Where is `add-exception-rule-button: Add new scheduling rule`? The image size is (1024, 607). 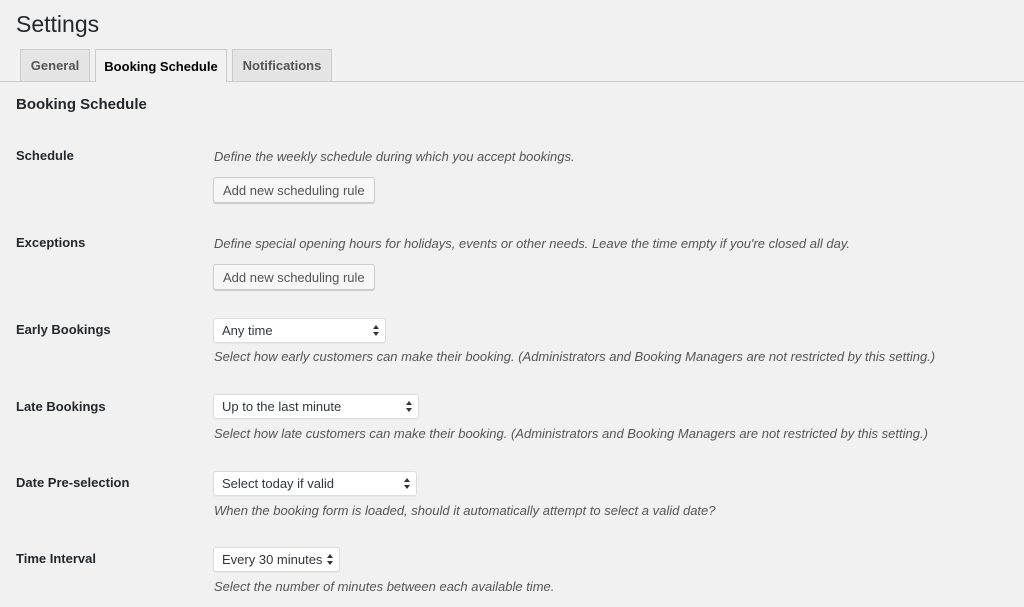 add-exception-rule-button: Add new scheduling rule is located at coordinates (294, 277).